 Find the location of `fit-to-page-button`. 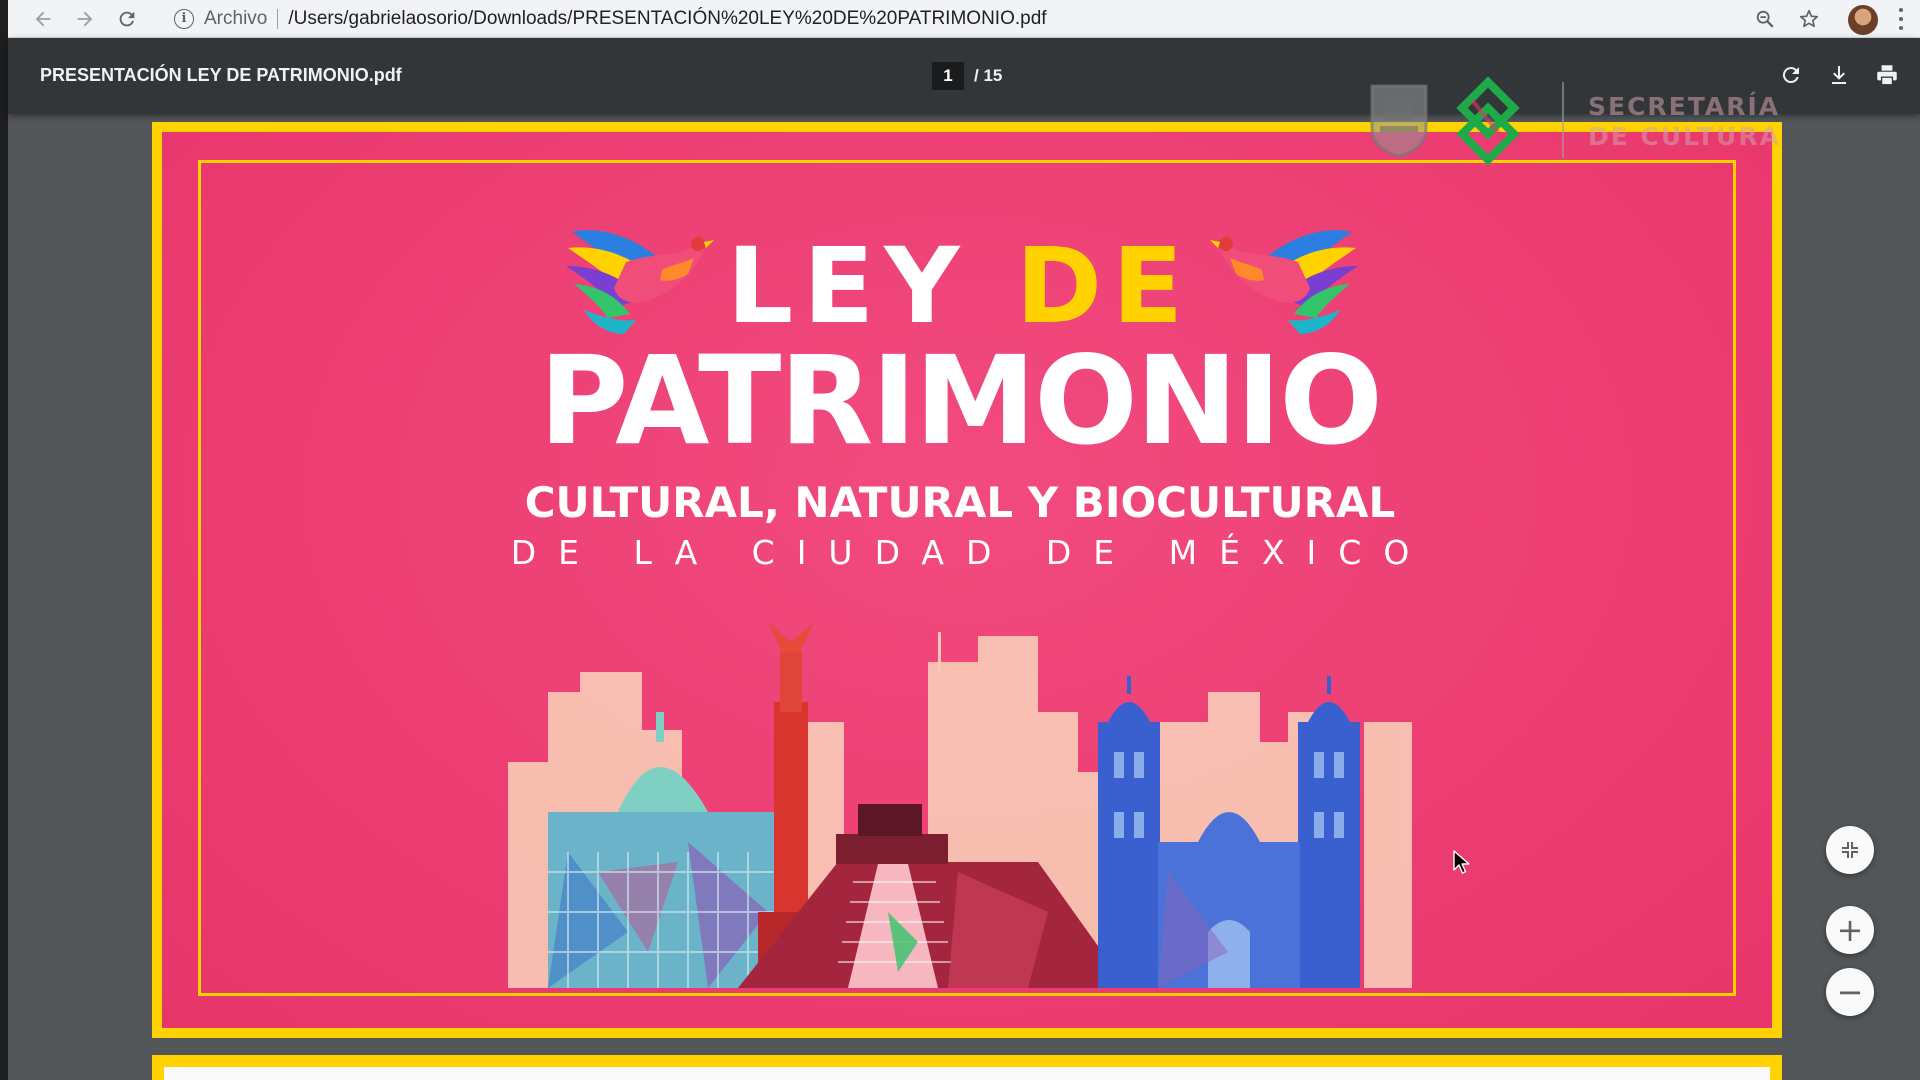

fit-to-page-button is located at coordinates (1850, 850).